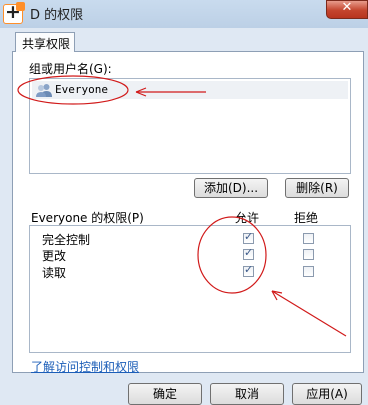 The width and height of the screenshot is (368, 405). I want to click on tab-share-permissions: 共享权限, so click(45, 42).